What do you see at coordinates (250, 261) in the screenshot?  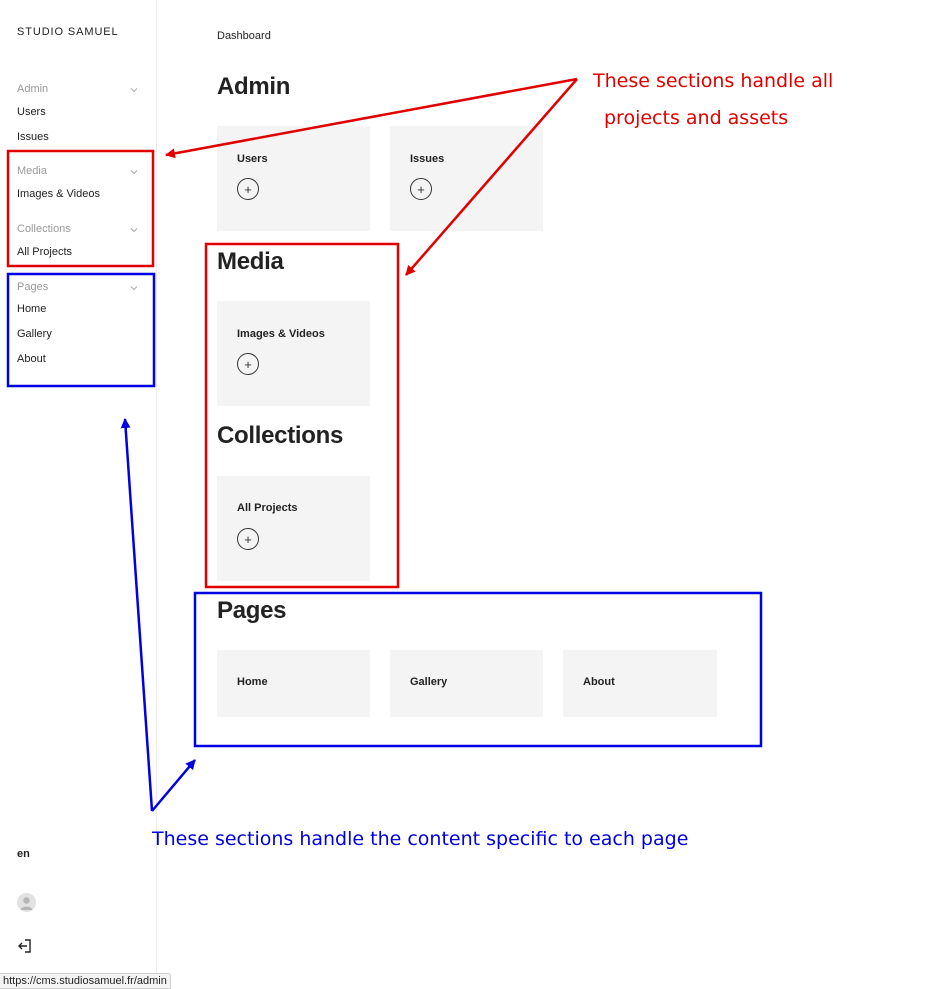 I see `section-title-media: Media` at bounding box center [250, 261].